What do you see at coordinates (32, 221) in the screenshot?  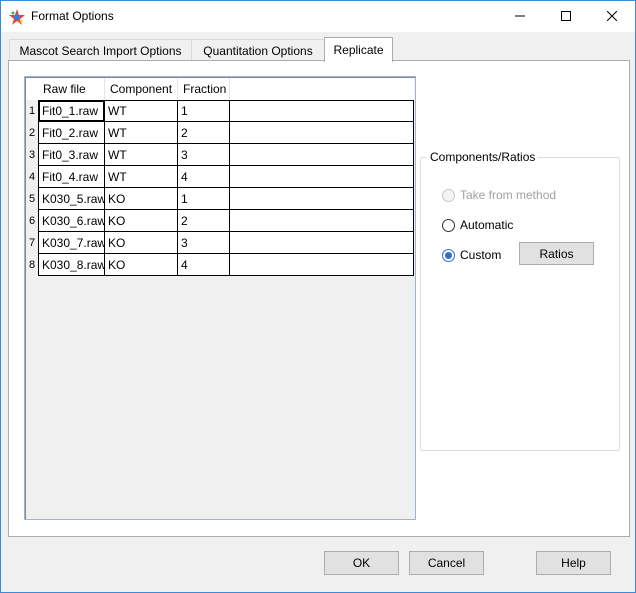 I see `row-number: 6` at bounding box center [32, 221].